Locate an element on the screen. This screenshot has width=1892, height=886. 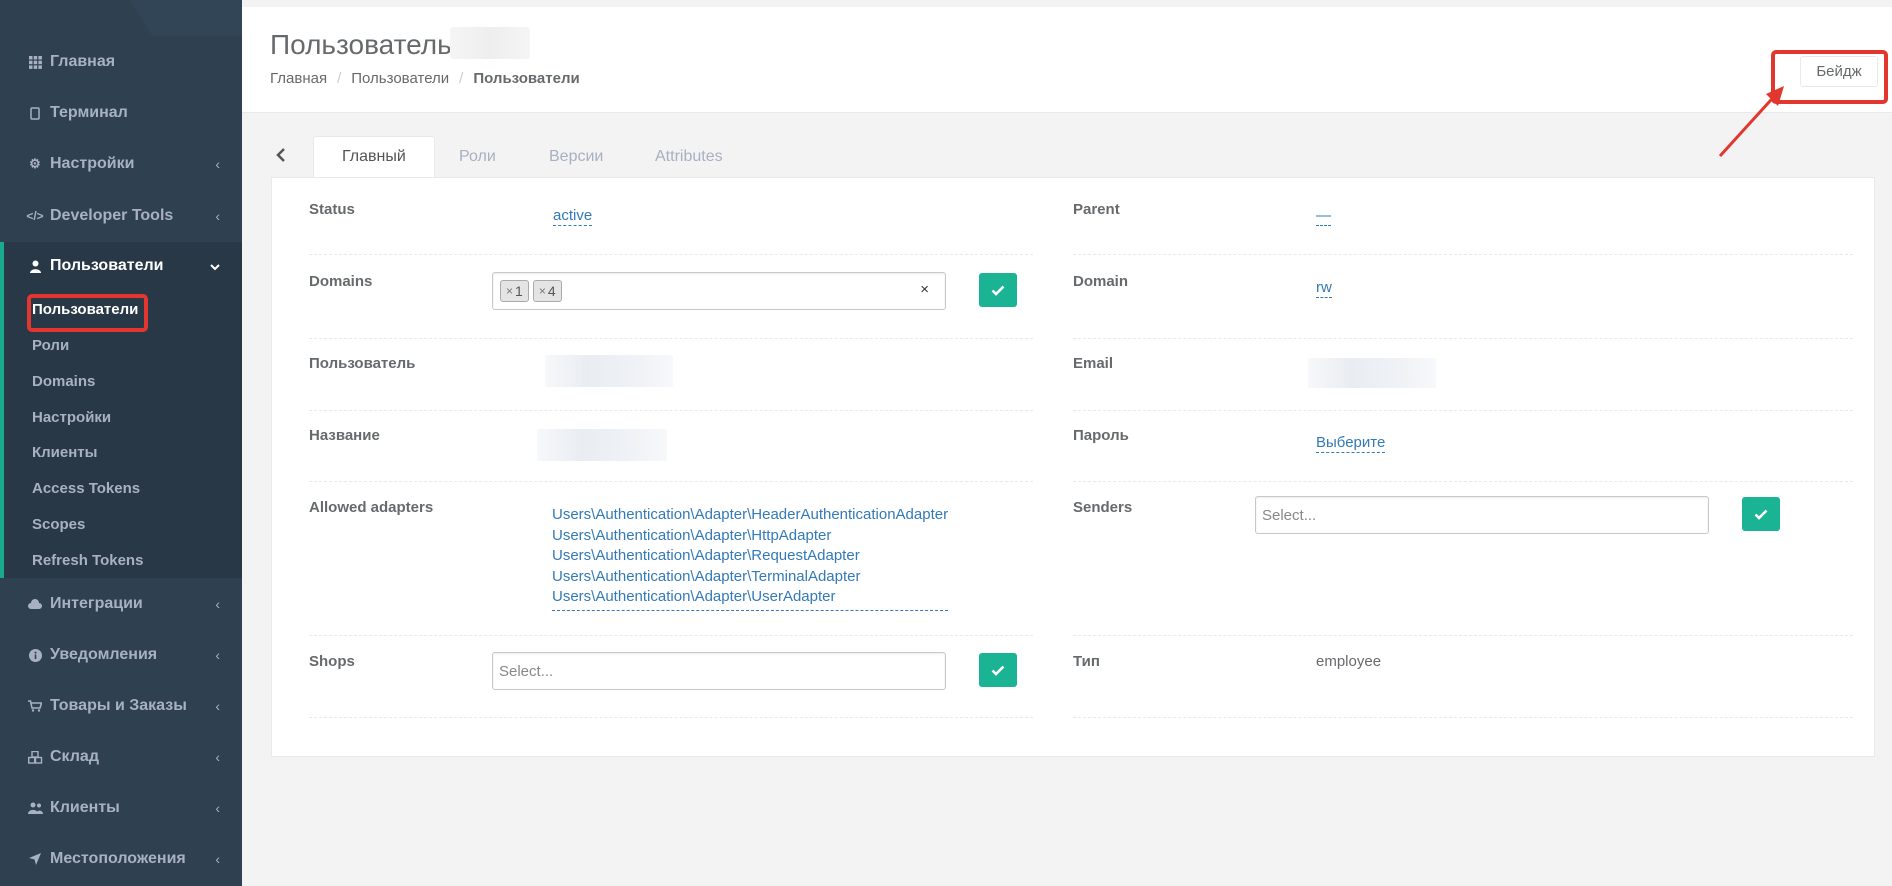
sidebar-item-label: Уведомления is located at coordinates (104, 654).